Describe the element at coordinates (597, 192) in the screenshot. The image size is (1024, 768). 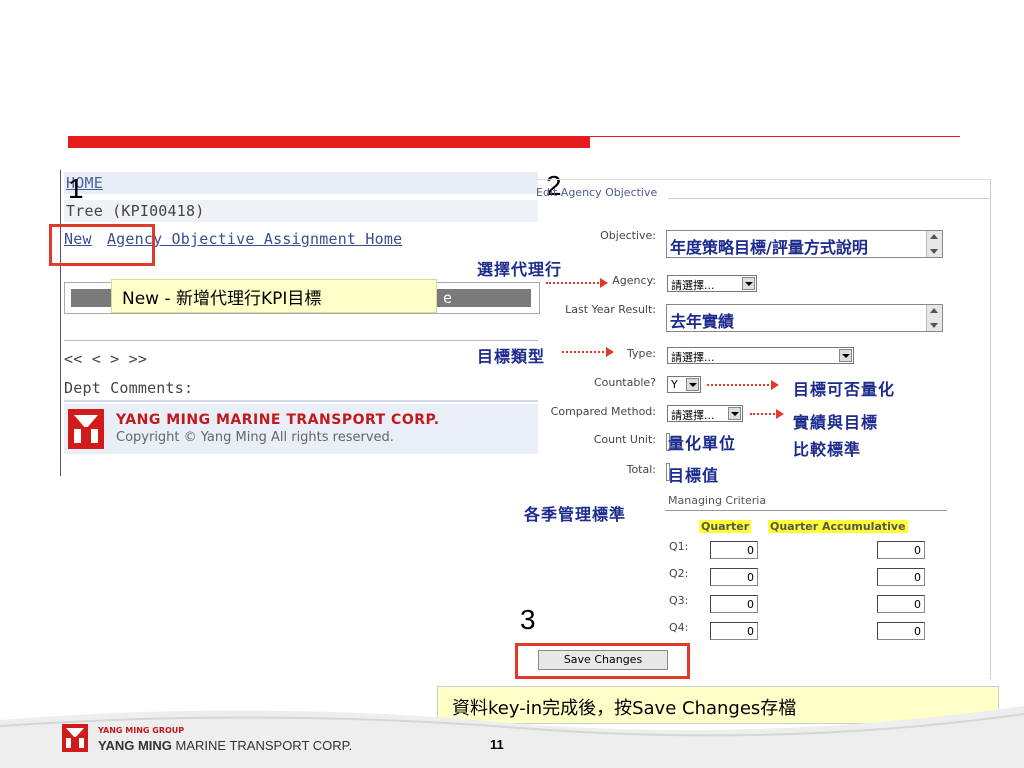
I see `form-title: Edit Agency Objective` at that location.